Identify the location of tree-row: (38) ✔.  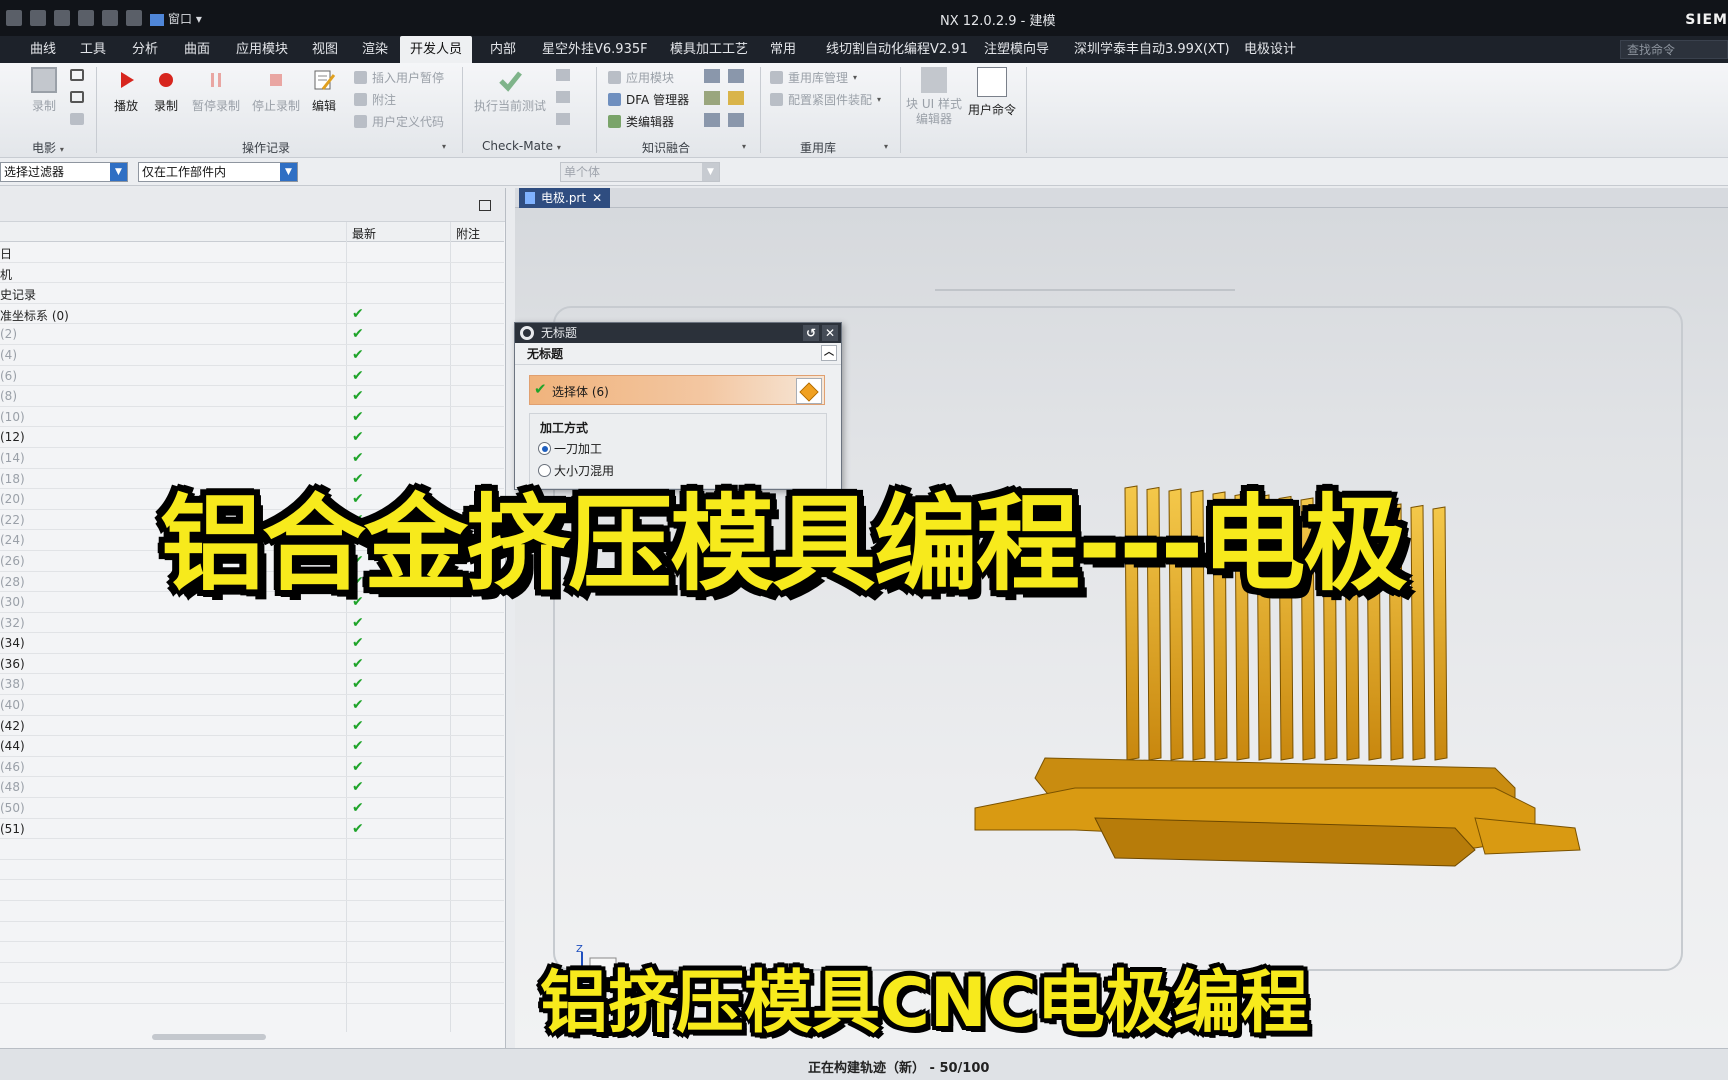
(252, 685).